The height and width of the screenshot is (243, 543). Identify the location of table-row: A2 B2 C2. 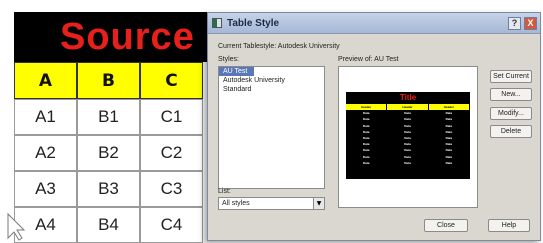
(122, 153).